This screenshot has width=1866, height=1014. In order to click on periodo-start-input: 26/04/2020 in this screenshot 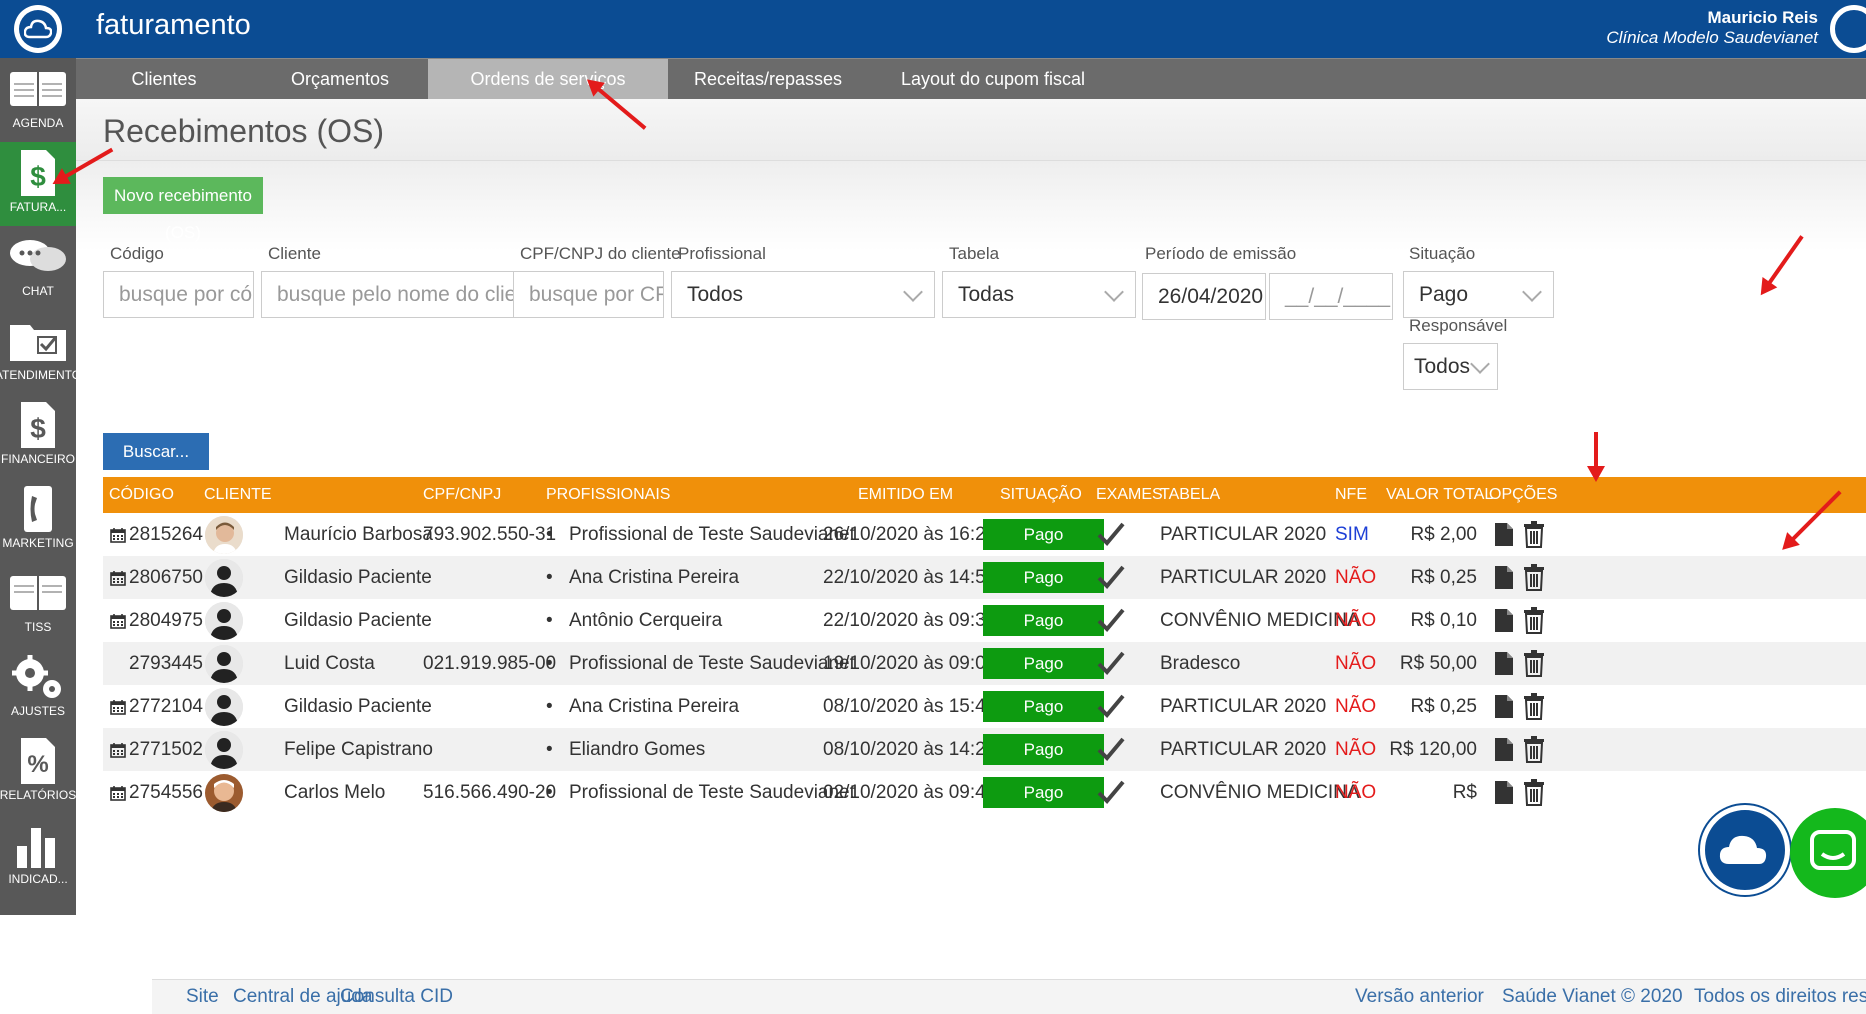, I will do `click(1204, 296)`.